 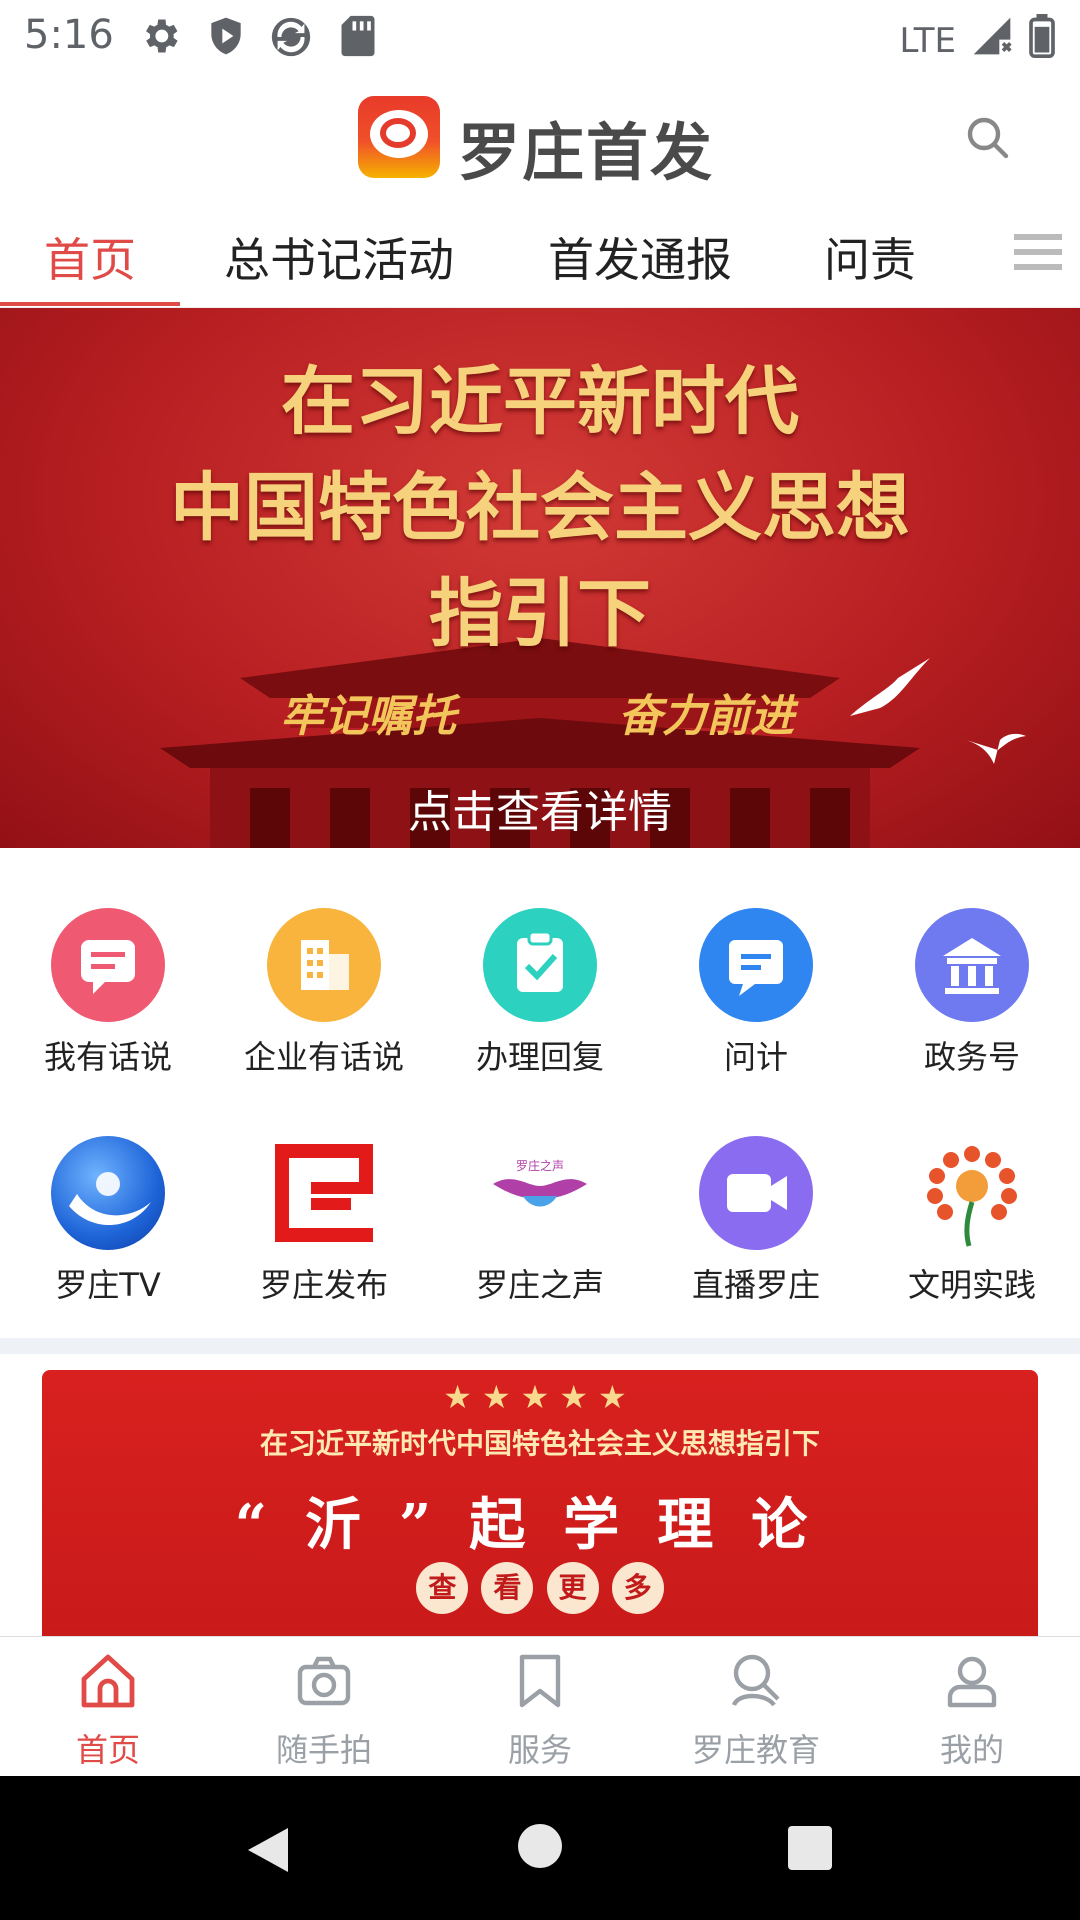 I want to click on education-icon, so click(x=756, y=1681).